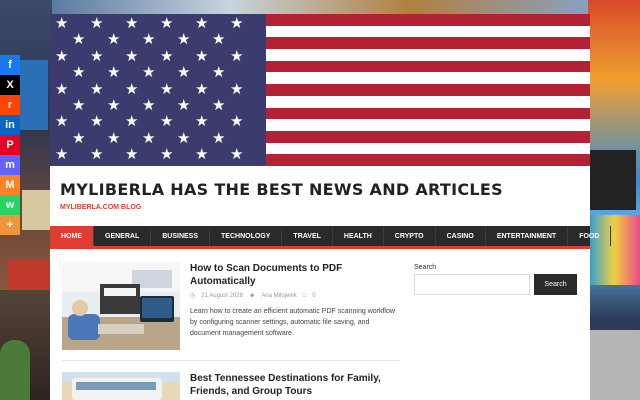  I want to click on facebook-icon: f, so click(10, 65).